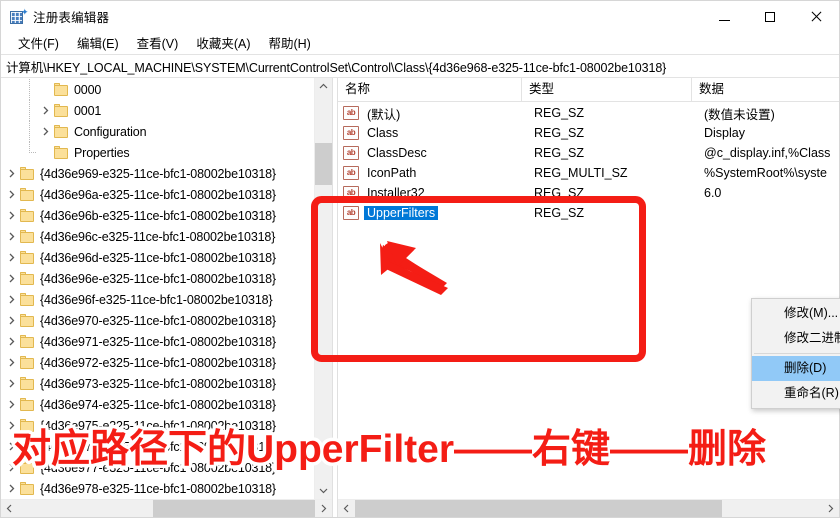 Image resolution: width=840 pixels, height=518 pixels. Describe the element at coordinates (323, 86) in the screenshot. I see `tree-scroll-up-icon` at that location.